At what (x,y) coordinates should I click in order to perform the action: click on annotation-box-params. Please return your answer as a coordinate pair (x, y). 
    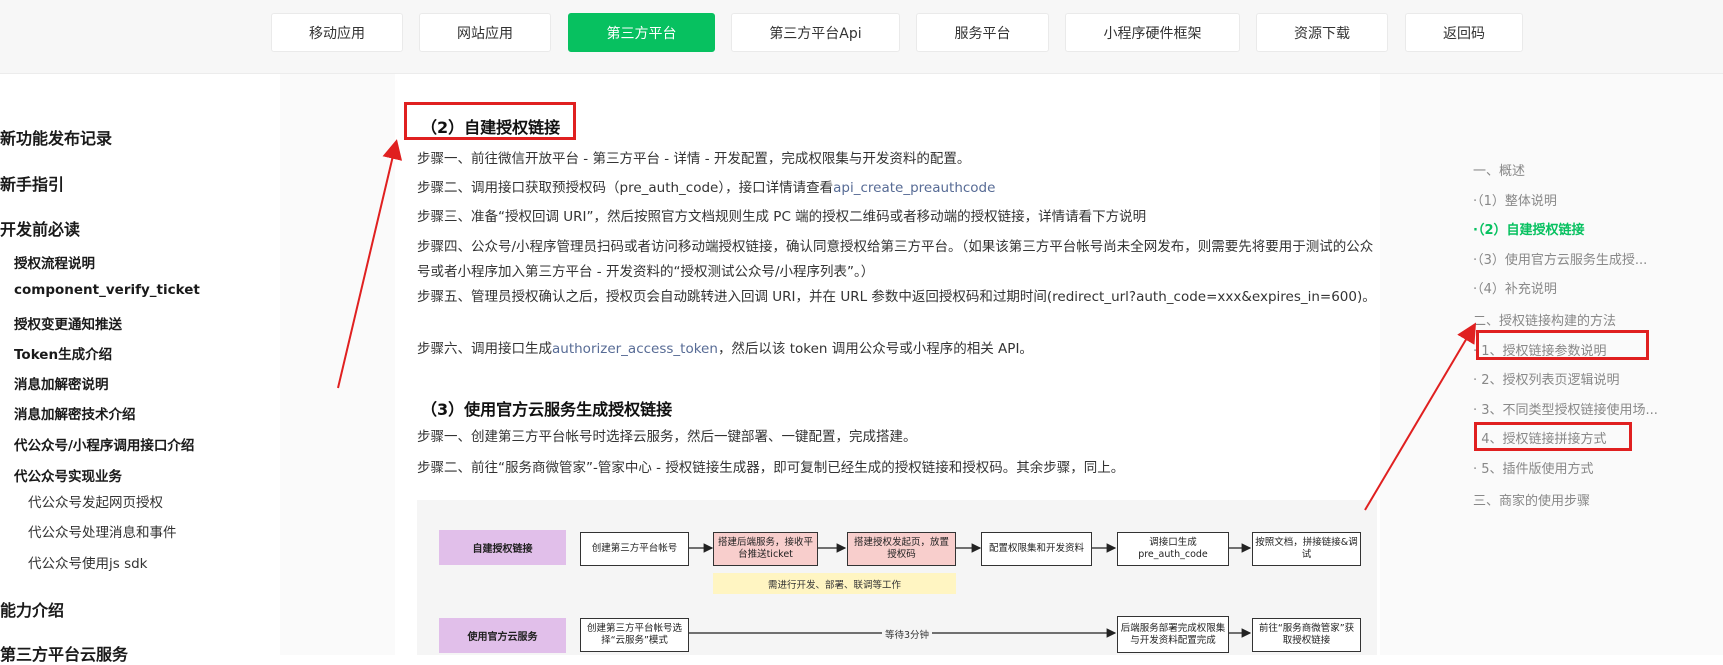
    Looking at the image, I should click on (1562, 345).